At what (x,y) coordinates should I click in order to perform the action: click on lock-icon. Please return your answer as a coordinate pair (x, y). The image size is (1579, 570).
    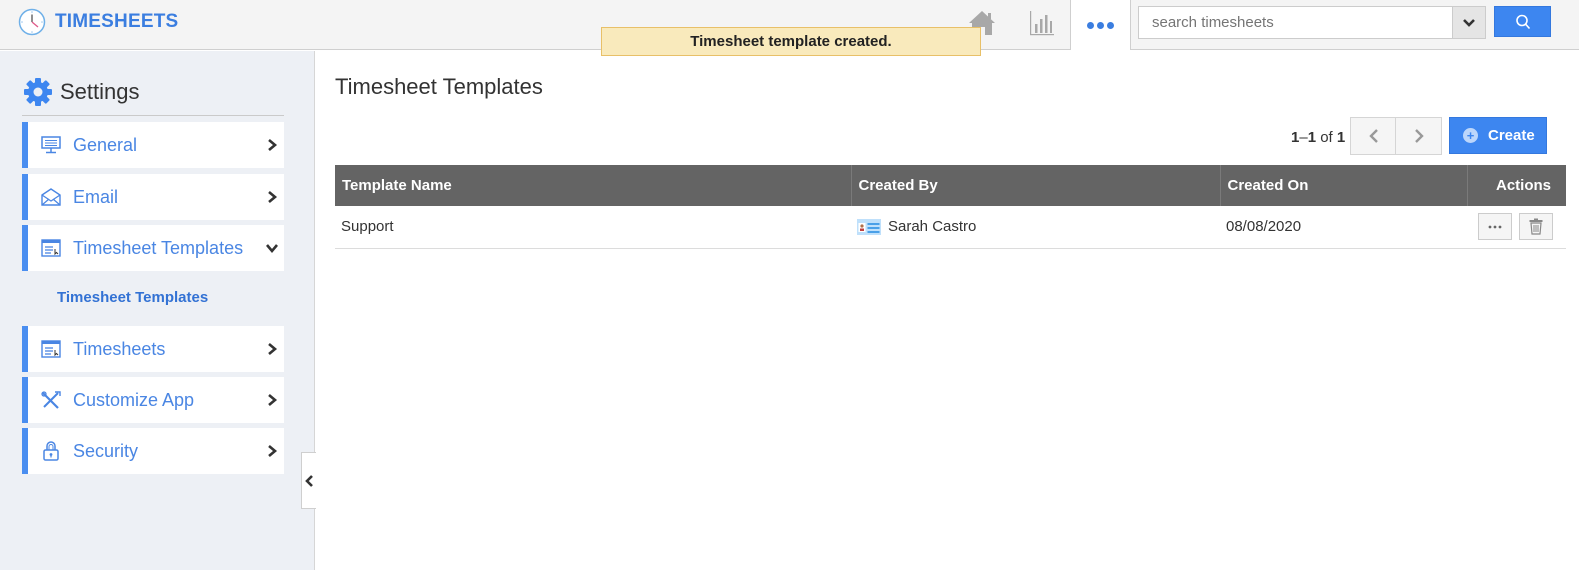
    Looking at the image, I should click on (51, 451).